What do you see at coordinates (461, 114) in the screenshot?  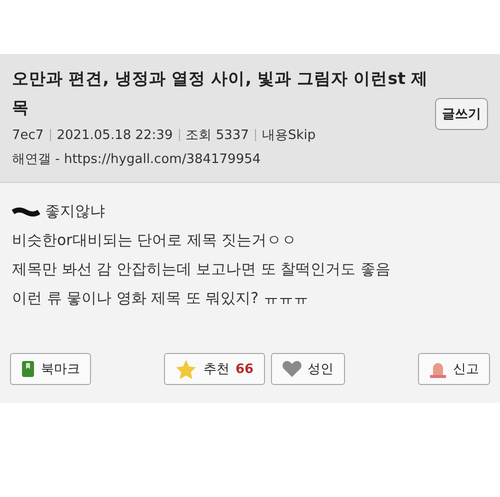 I see `write-button: 글쓰기` at bounding box center [461, 114].